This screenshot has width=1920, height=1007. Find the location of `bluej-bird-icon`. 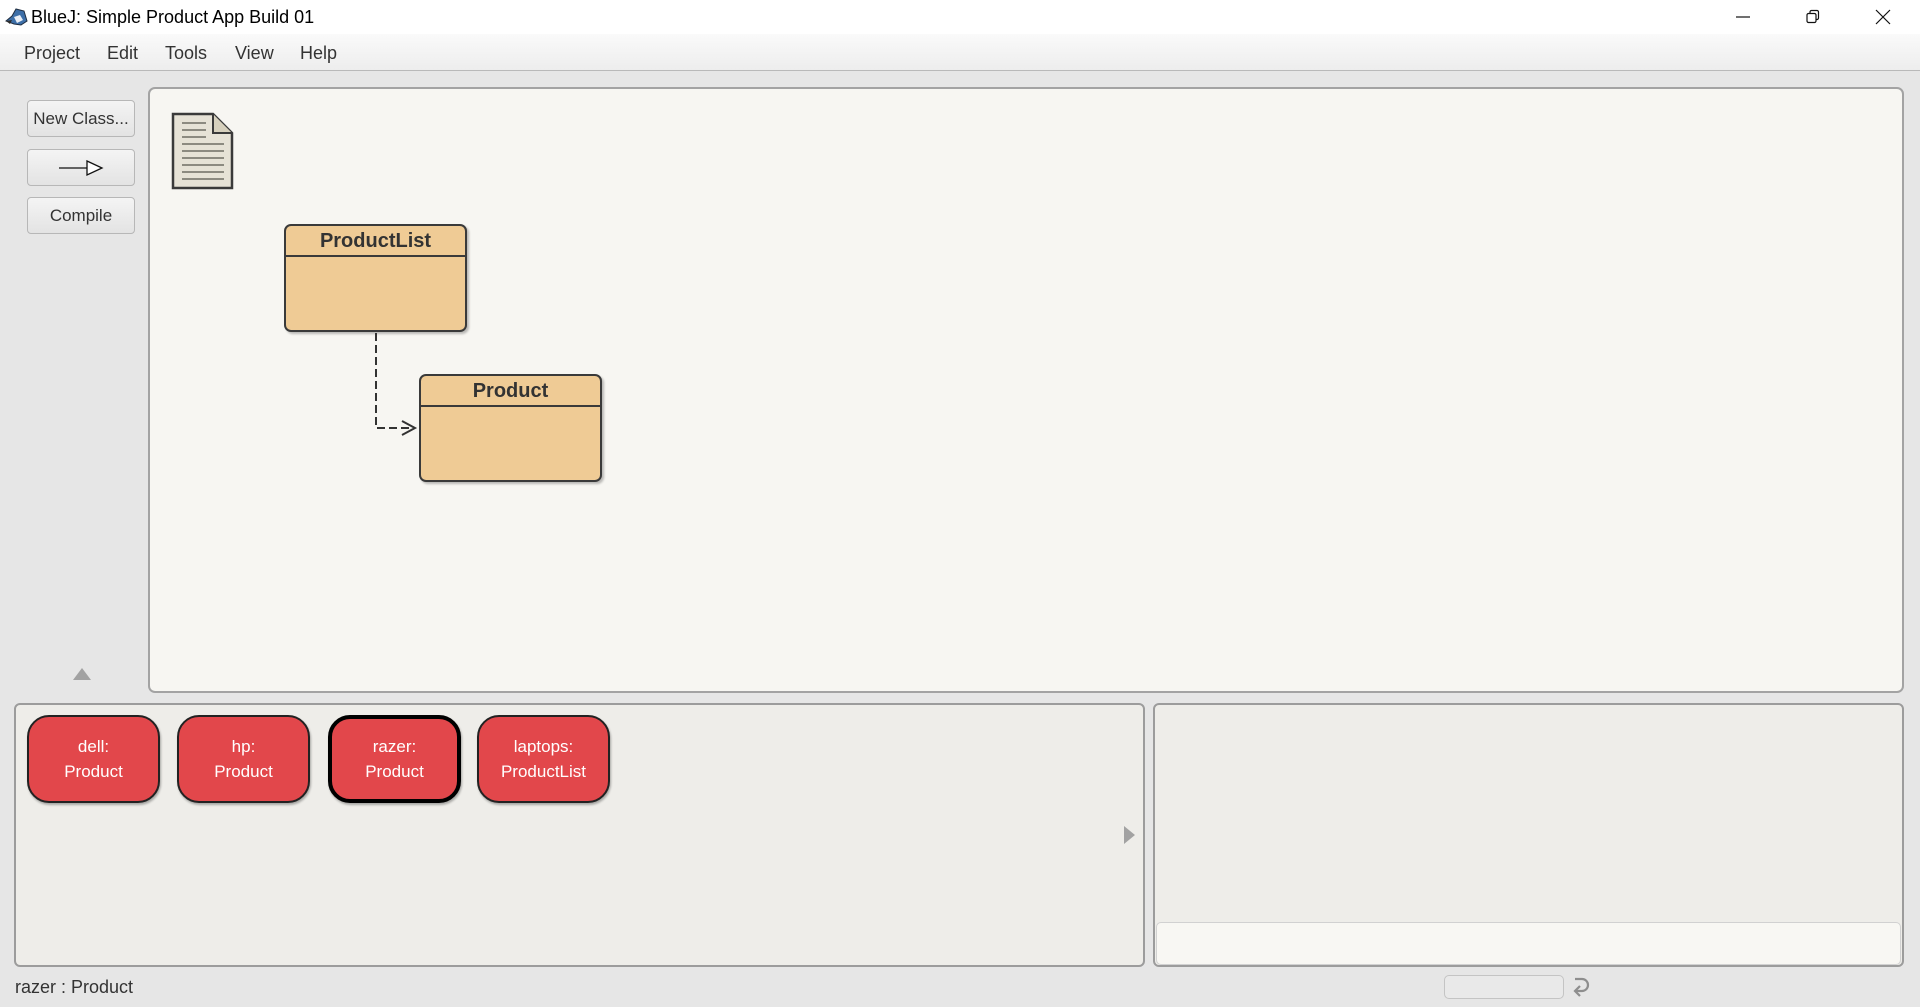

bluej-bird-icon is located at coordinates (16, 17).